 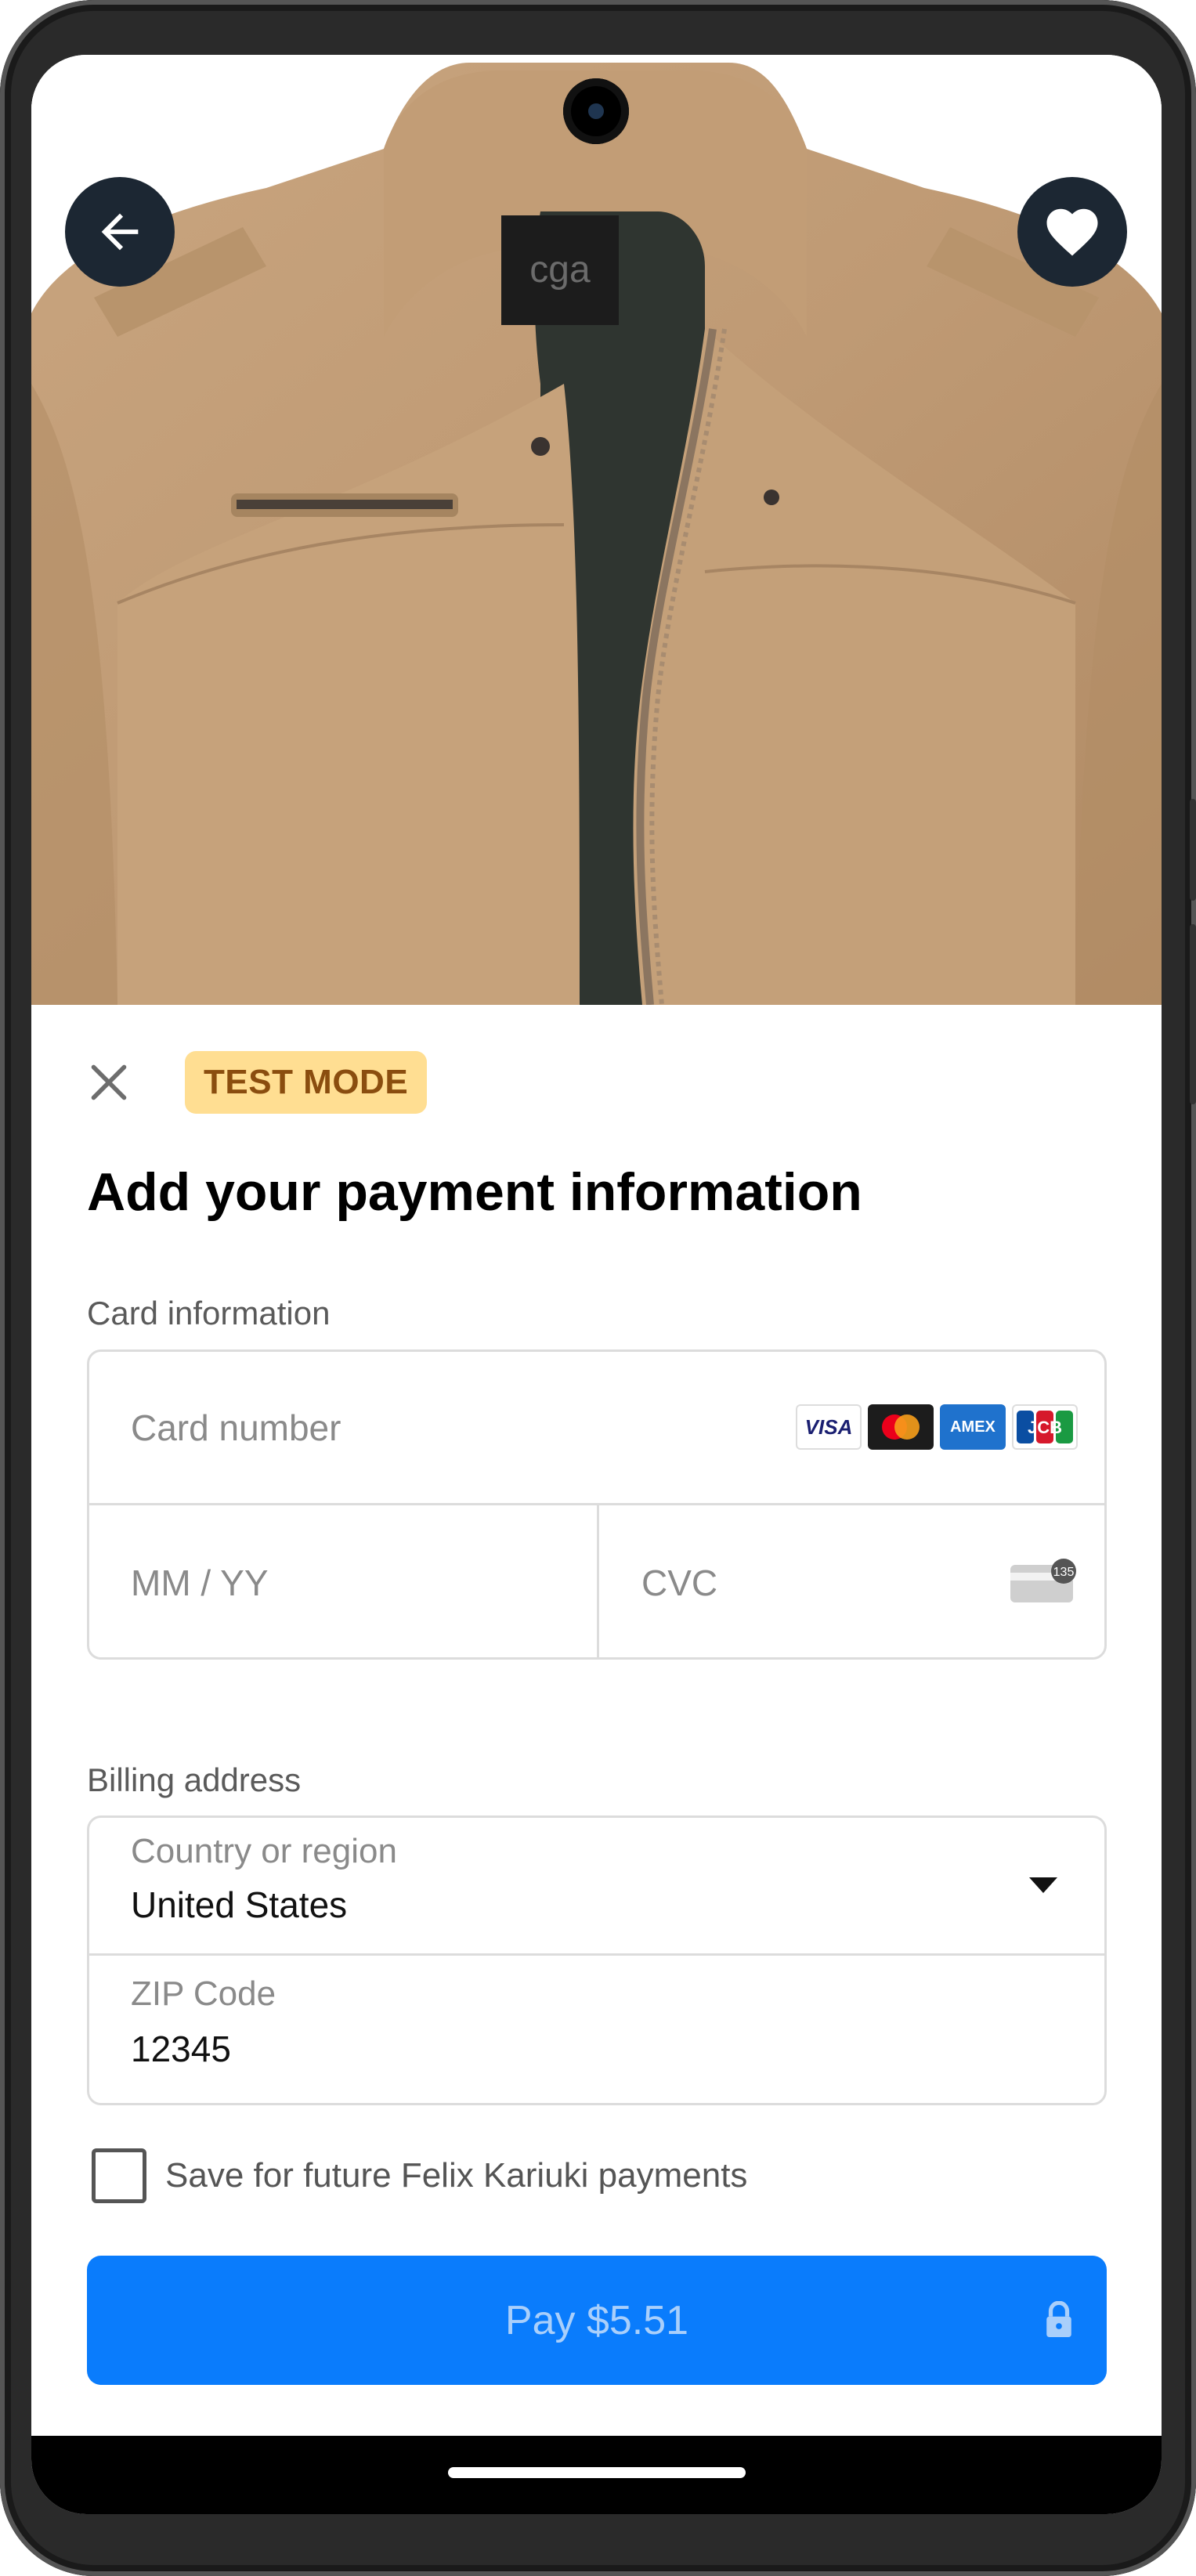 I want to click on pay-button: Pay $5.51, so click(x=597, y=2320).